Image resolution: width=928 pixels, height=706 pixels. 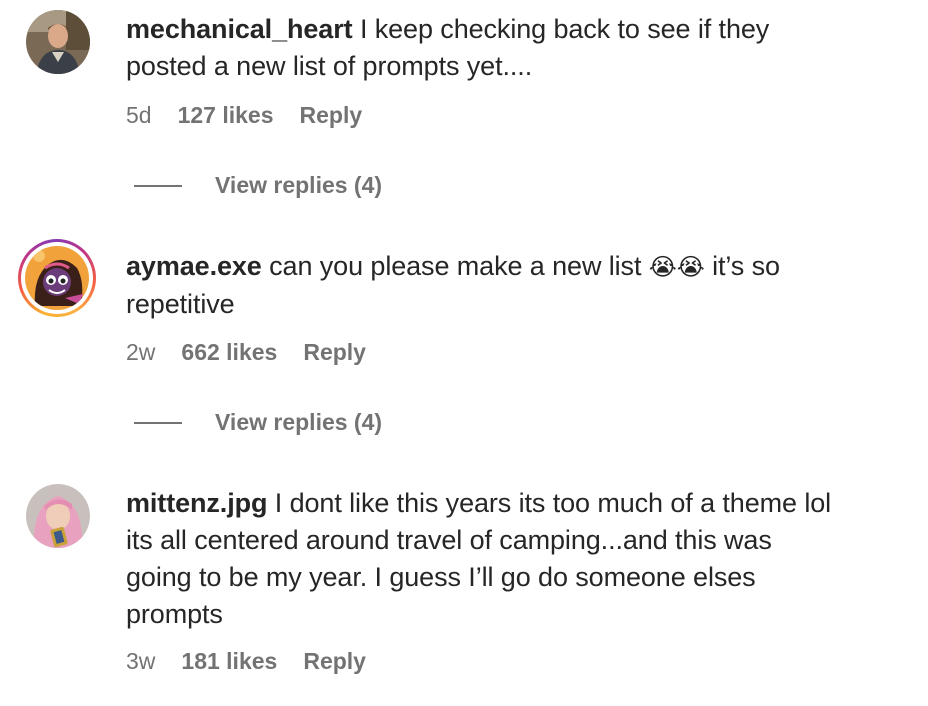 I want to click on comment-body-line: it’s so, so click(x=746, y=266).